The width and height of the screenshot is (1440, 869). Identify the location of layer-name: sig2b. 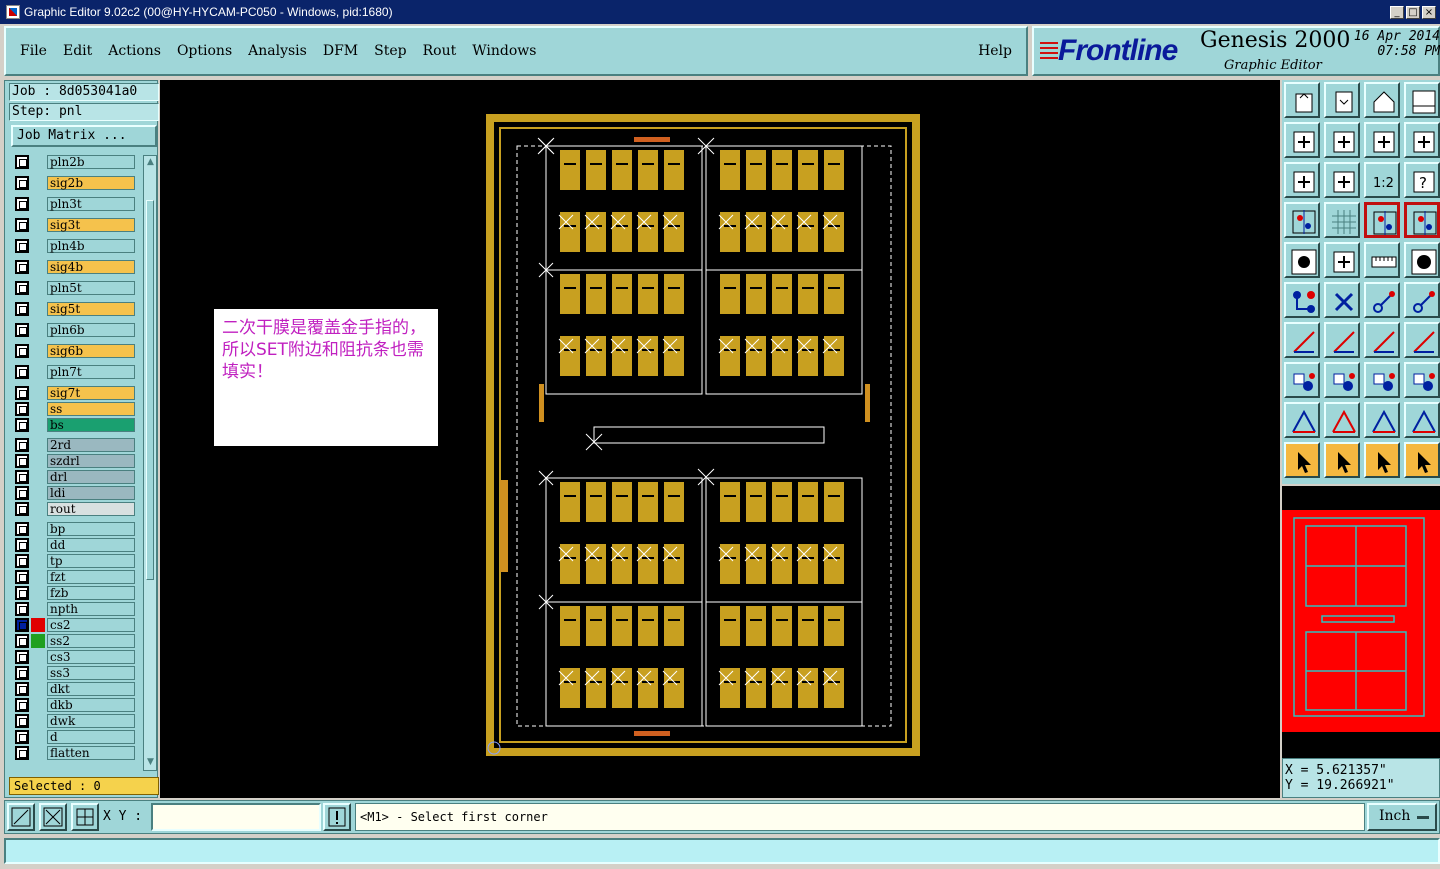
(91, 183).